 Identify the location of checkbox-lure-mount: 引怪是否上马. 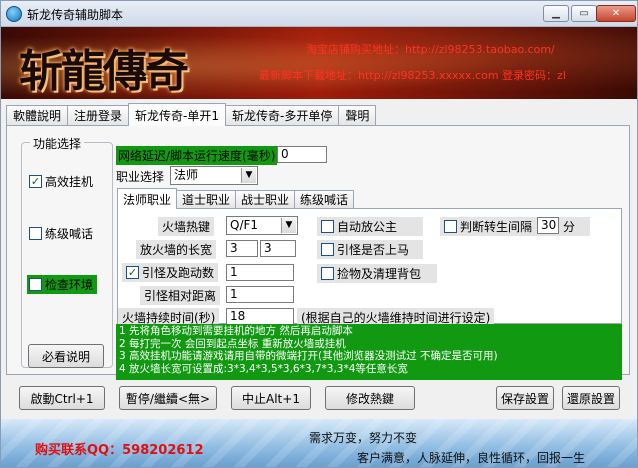
(370, 249).